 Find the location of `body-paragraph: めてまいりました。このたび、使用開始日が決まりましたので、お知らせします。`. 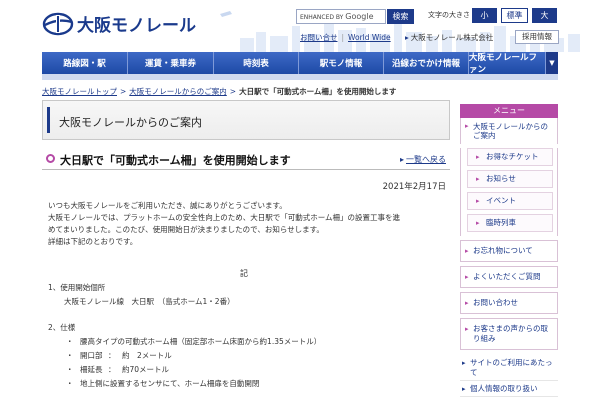

body-paragraph: めてまいりました。このたび、使用開始日が決まりましたので、お知らせします。 is located at coordinates (186, 229).